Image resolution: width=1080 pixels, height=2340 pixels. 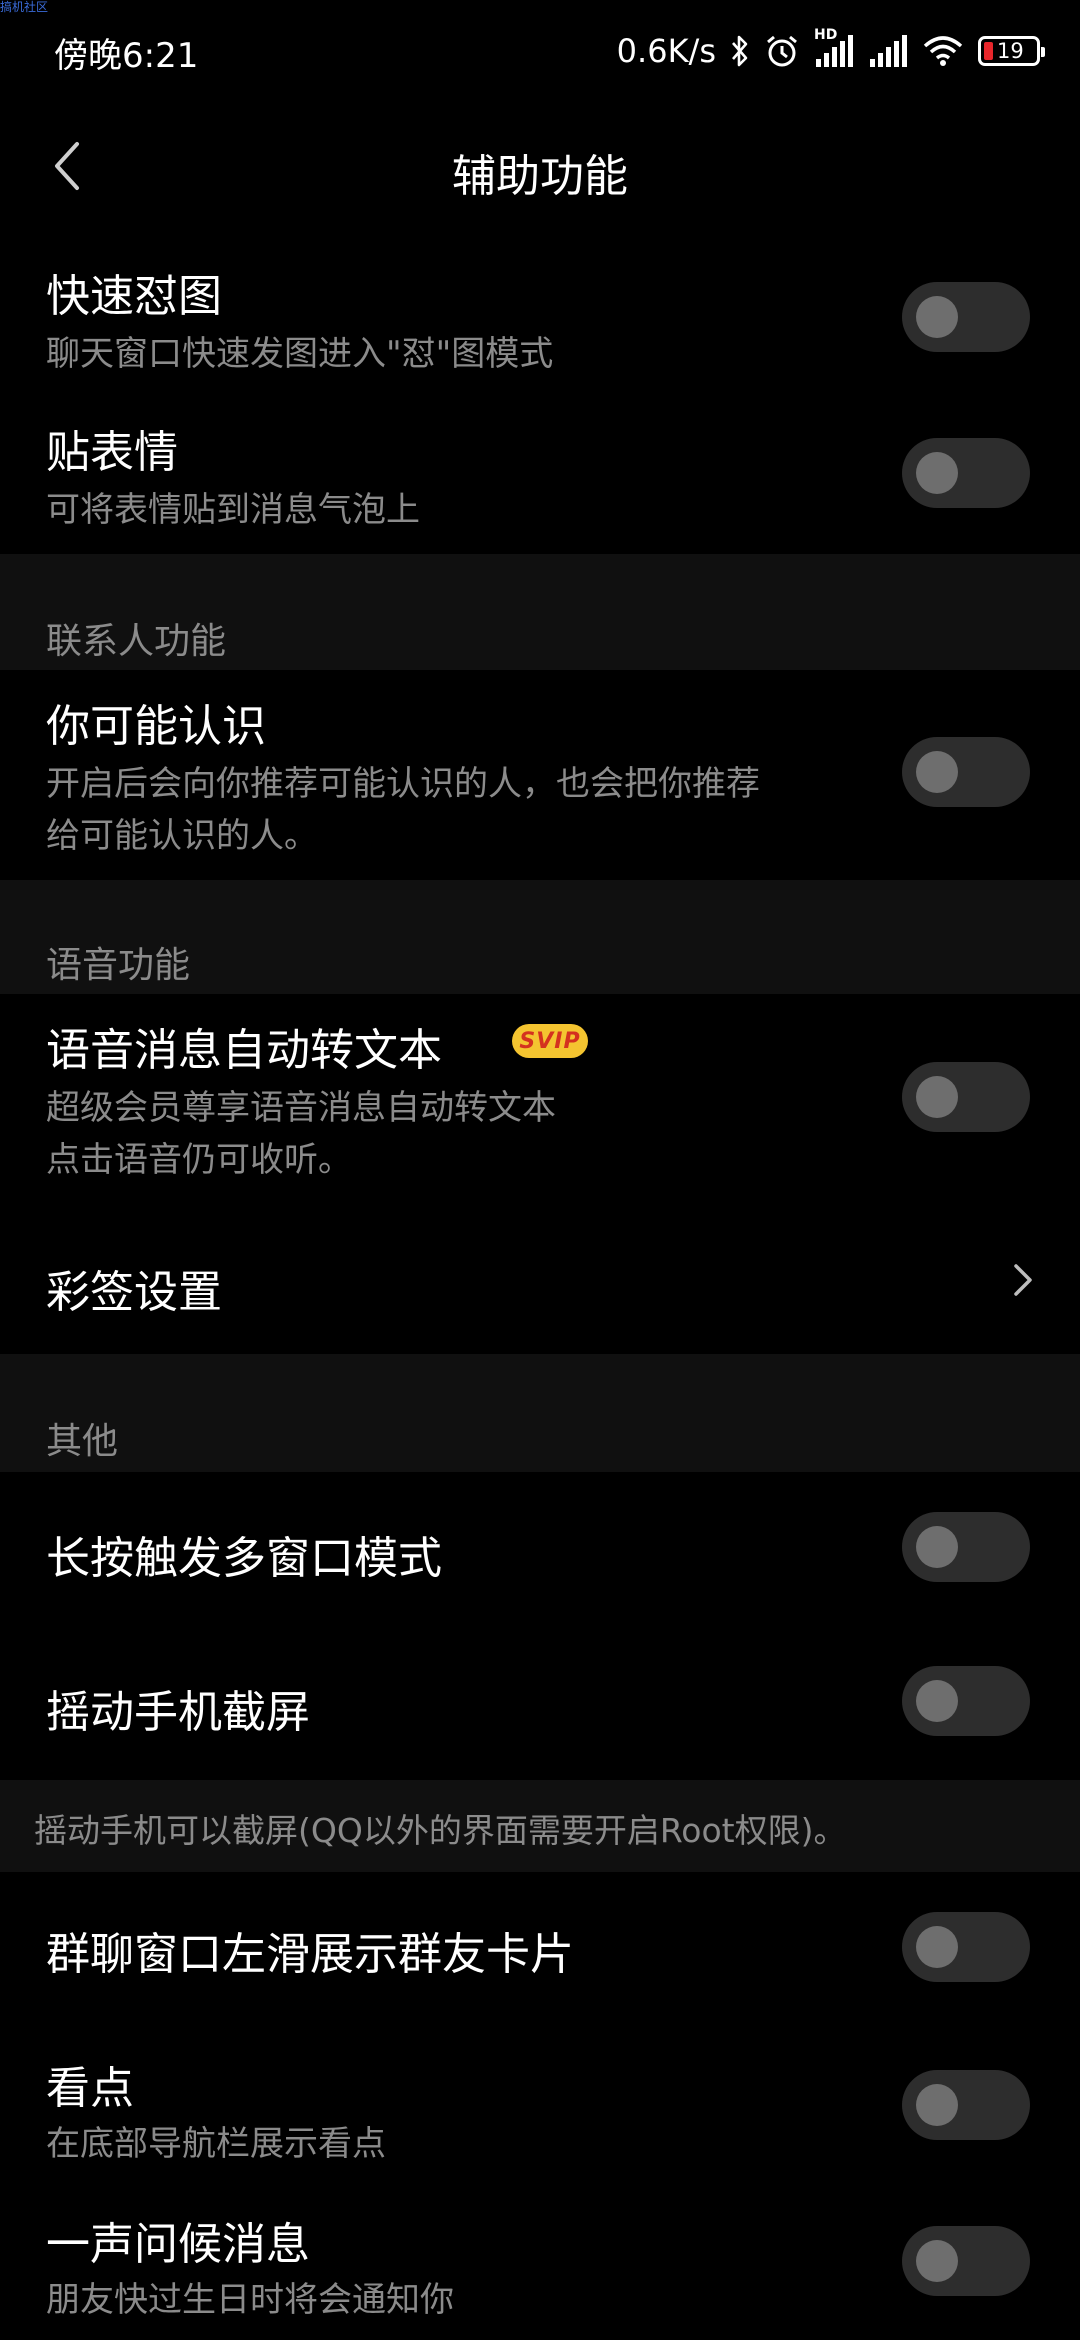 I want to click on greeting-toggle, so click(x=966, y=2261).